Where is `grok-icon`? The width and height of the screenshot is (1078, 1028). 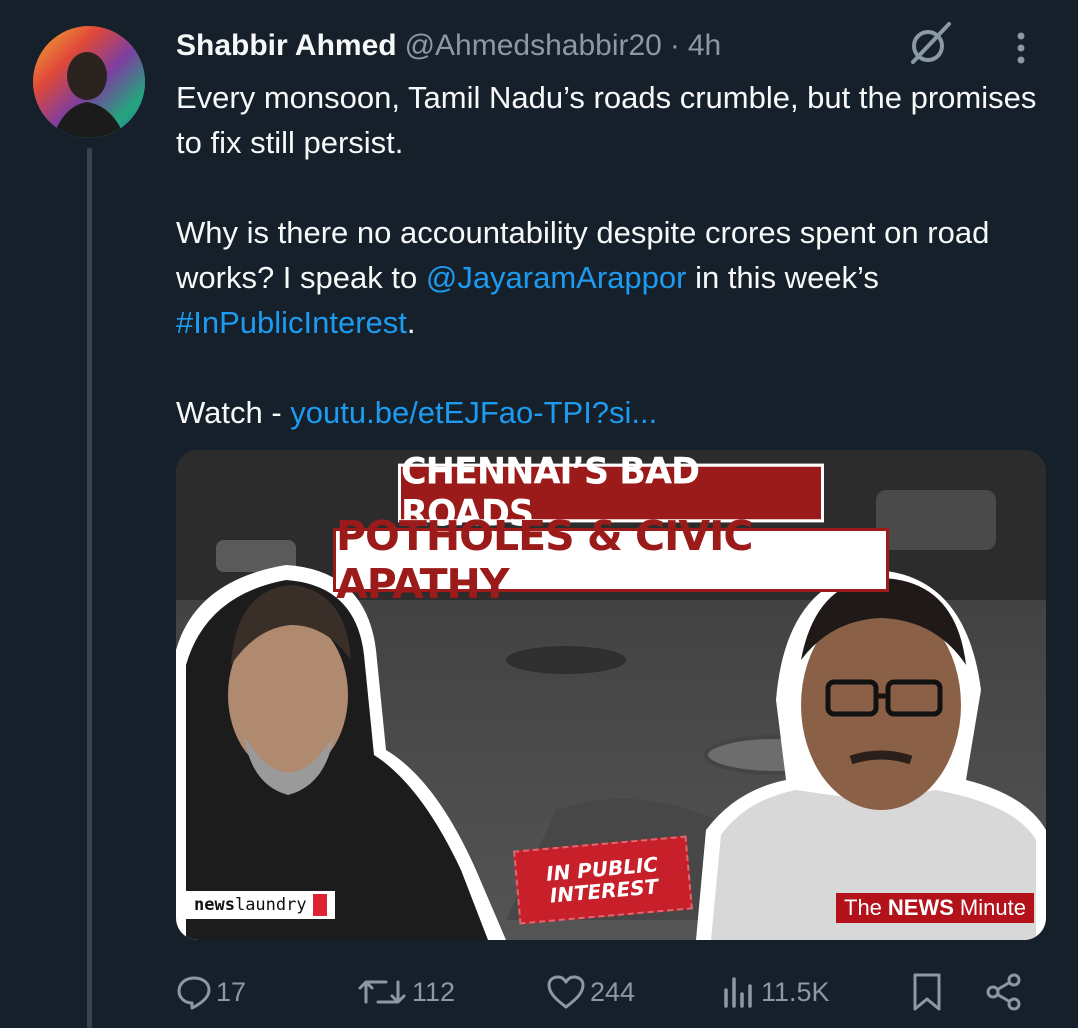
grok-icon is located at coordinates (929, 44).